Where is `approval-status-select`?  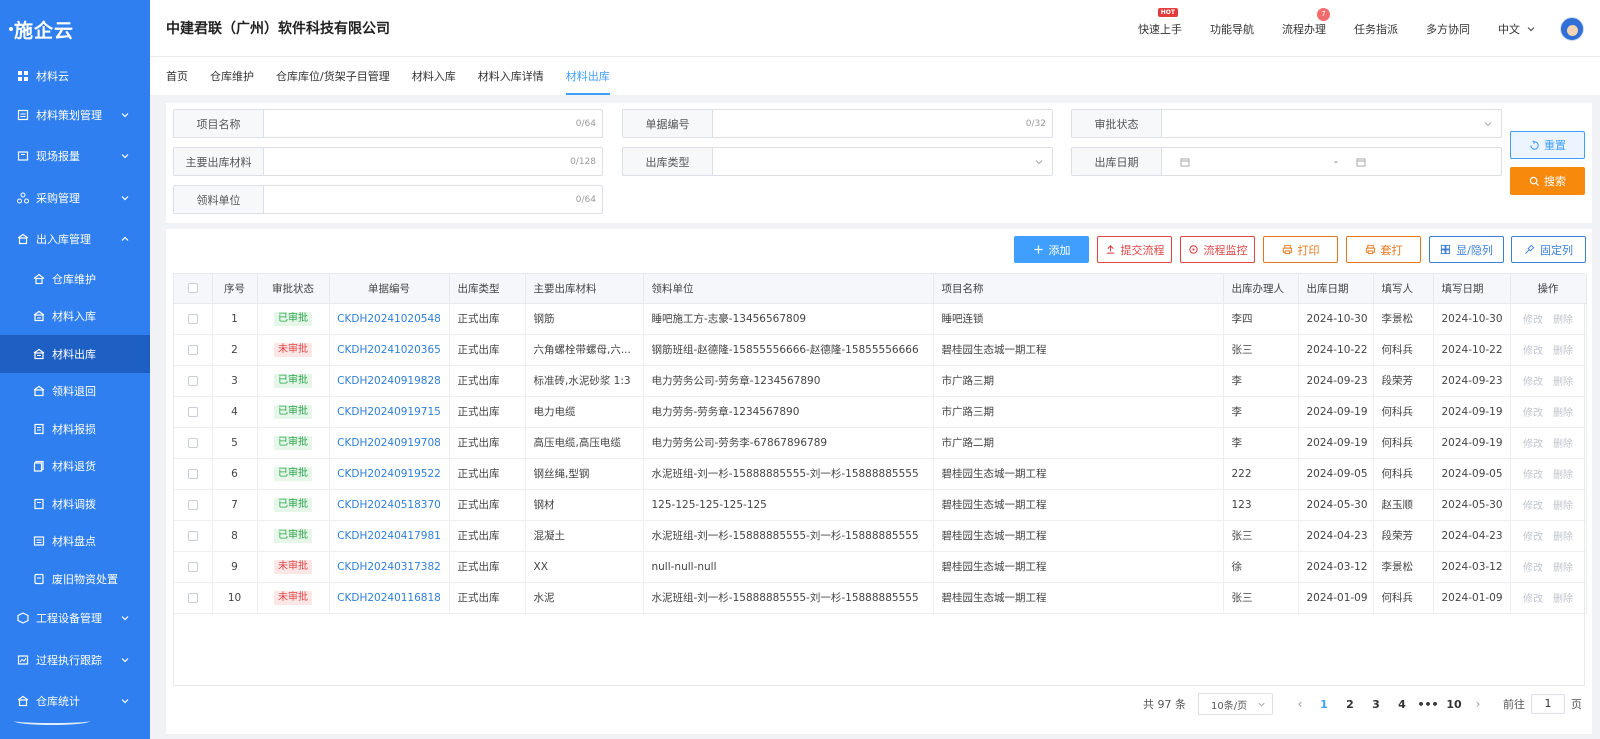
approval-status-select is located at coordinates (1331, 123).